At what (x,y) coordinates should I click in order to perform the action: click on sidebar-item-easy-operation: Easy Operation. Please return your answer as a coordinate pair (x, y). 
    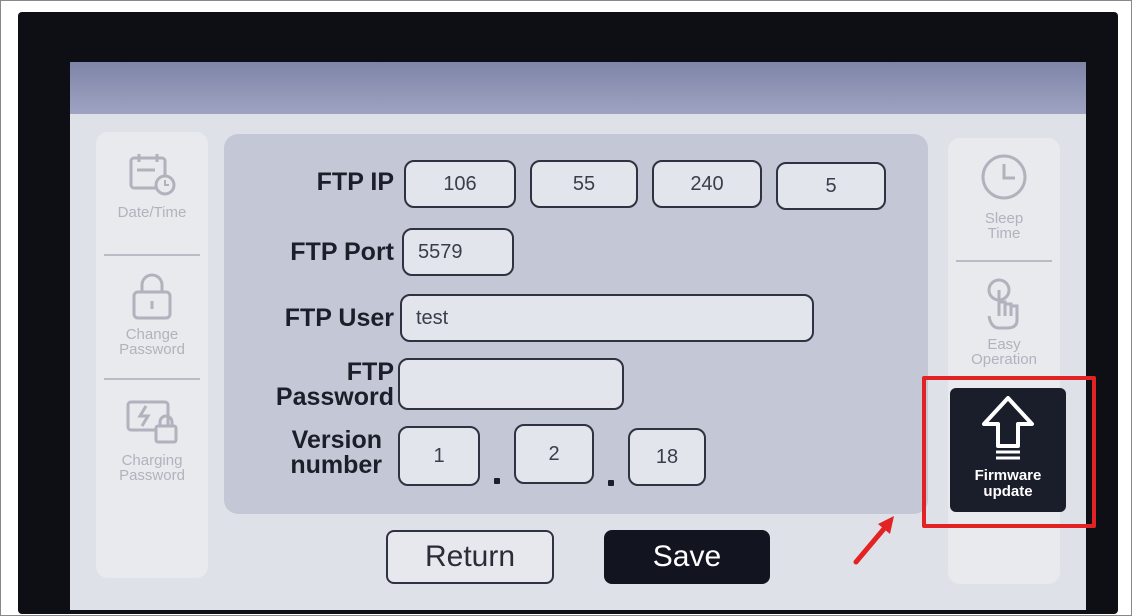
    Looking at the image, I should click on (1004, 321).